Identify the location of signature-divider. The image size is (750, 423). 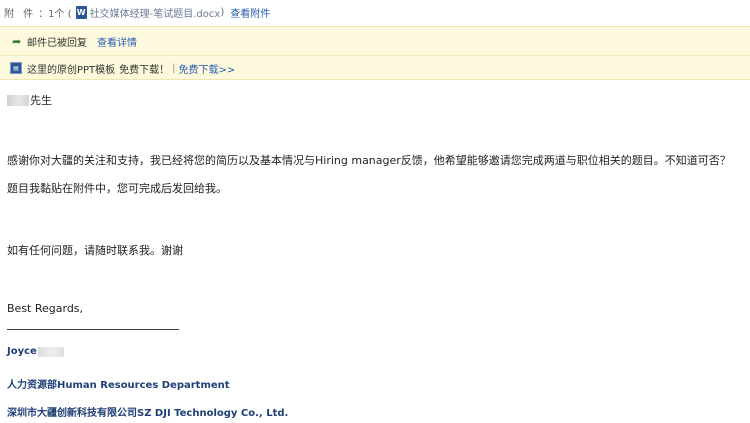
(93, 329).